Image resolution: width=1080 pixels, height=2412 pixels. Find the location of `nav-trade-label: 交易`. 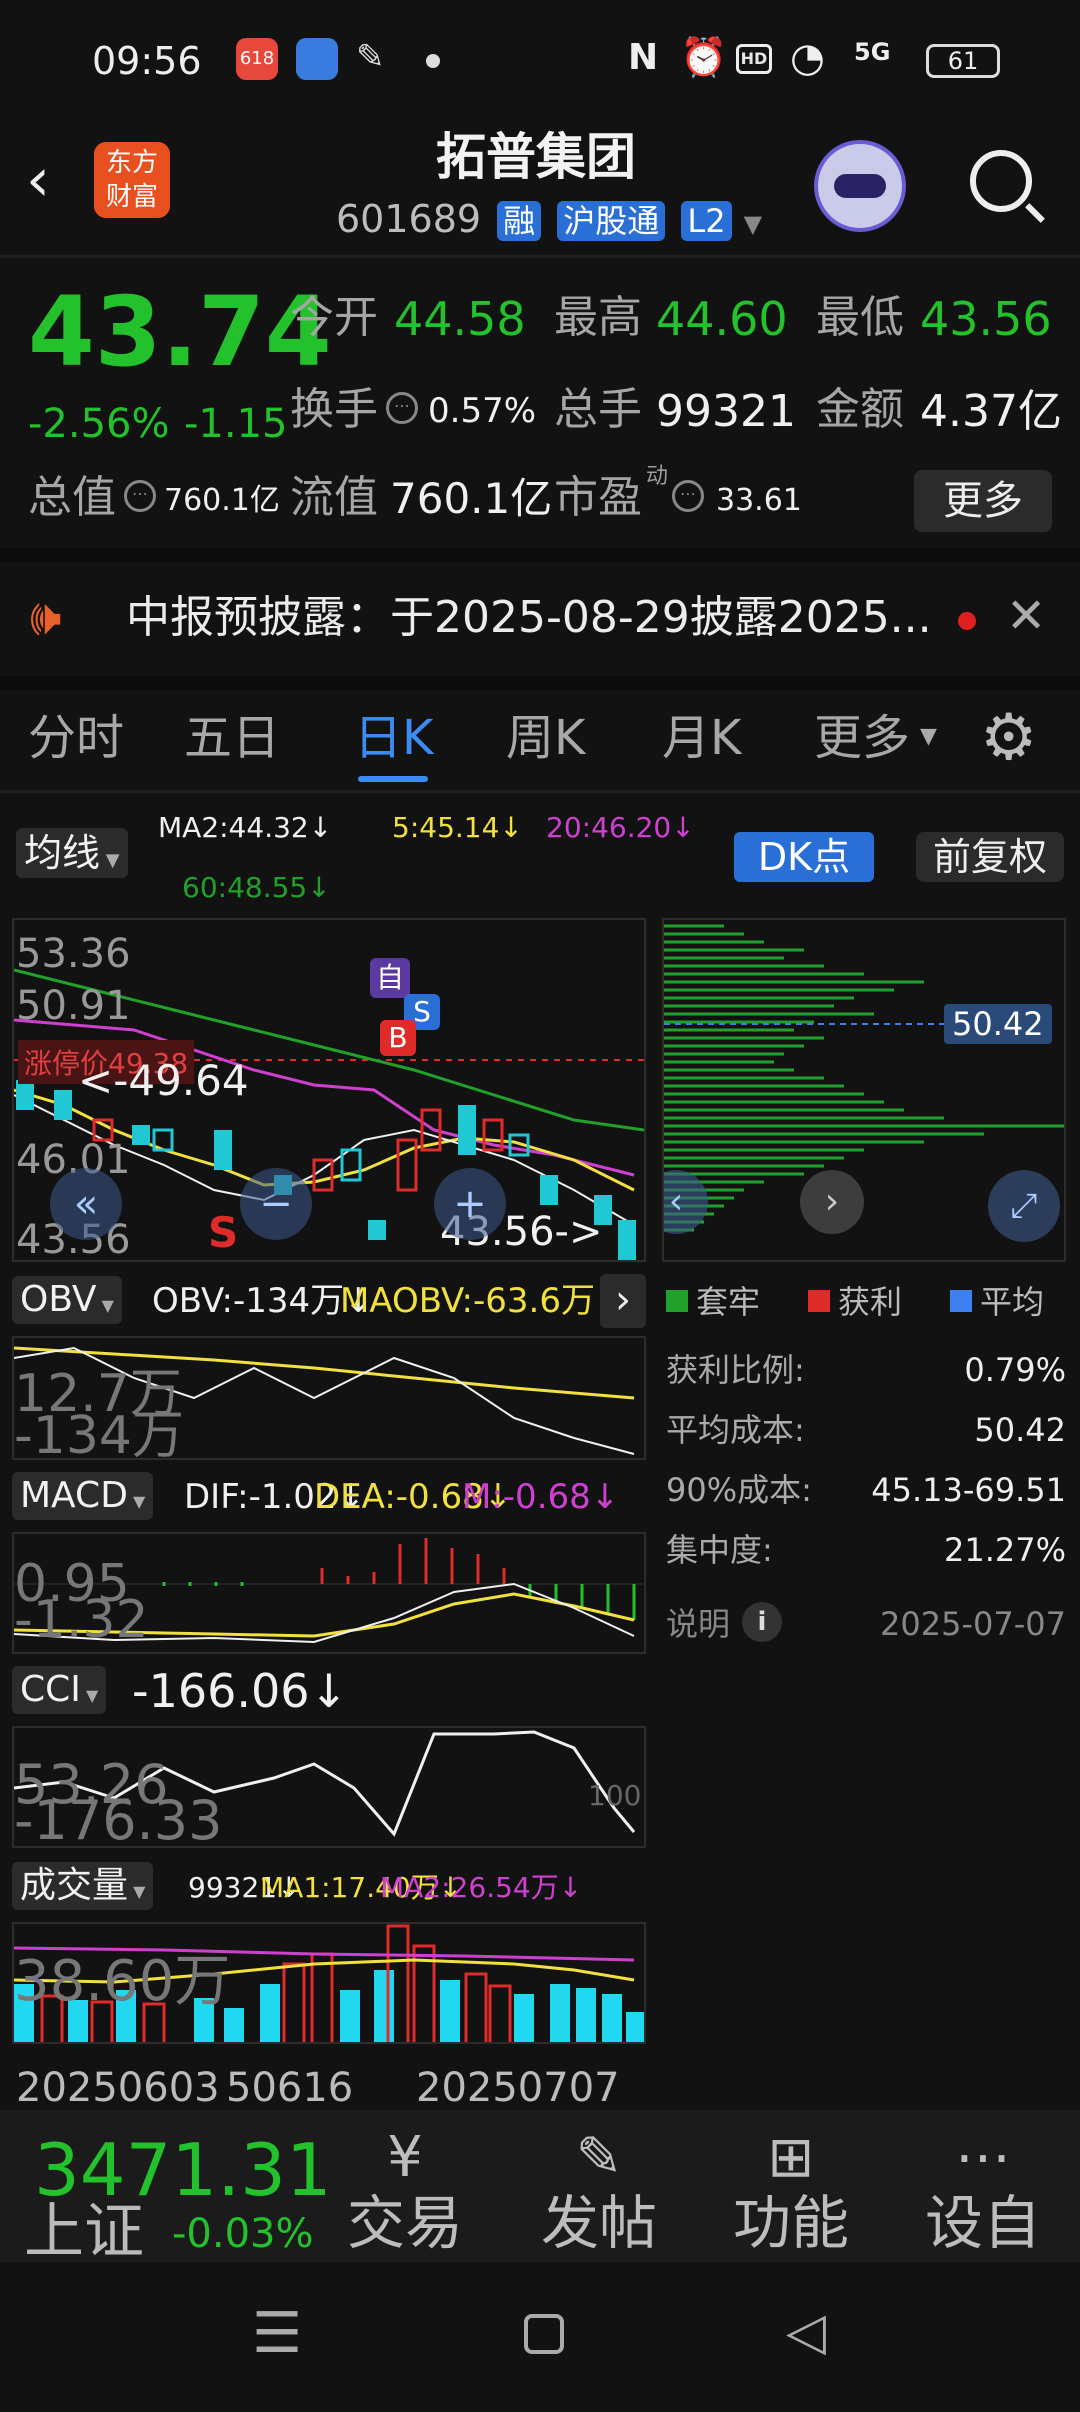

nav-trade-label: 交易 is located at coordinates (404, 2223).